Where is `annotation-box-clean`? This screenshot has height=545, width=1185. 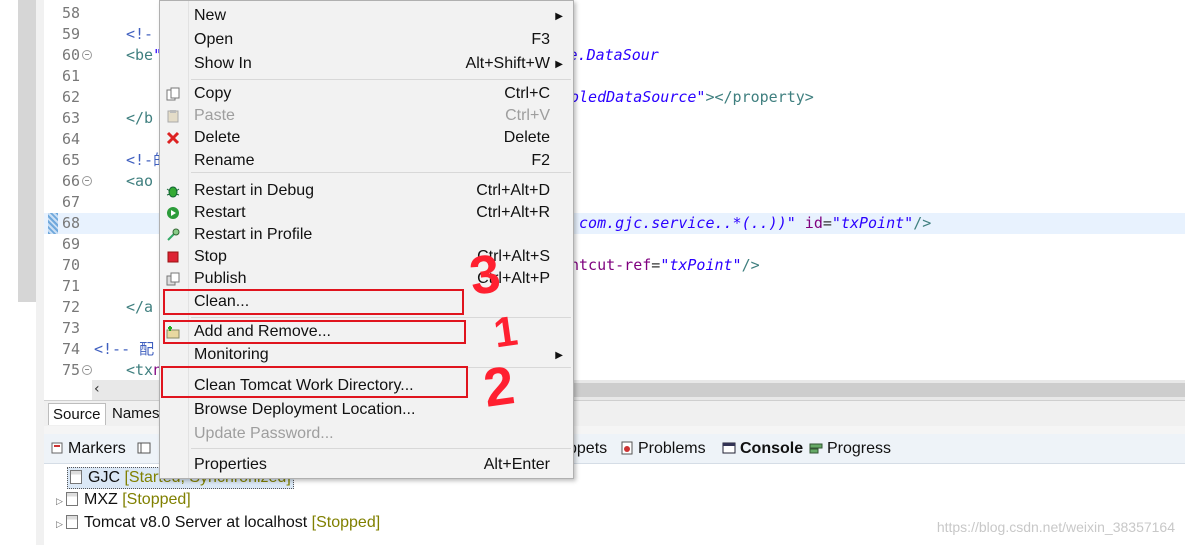 annotation-box-clean is located at coordinates (313, 302).